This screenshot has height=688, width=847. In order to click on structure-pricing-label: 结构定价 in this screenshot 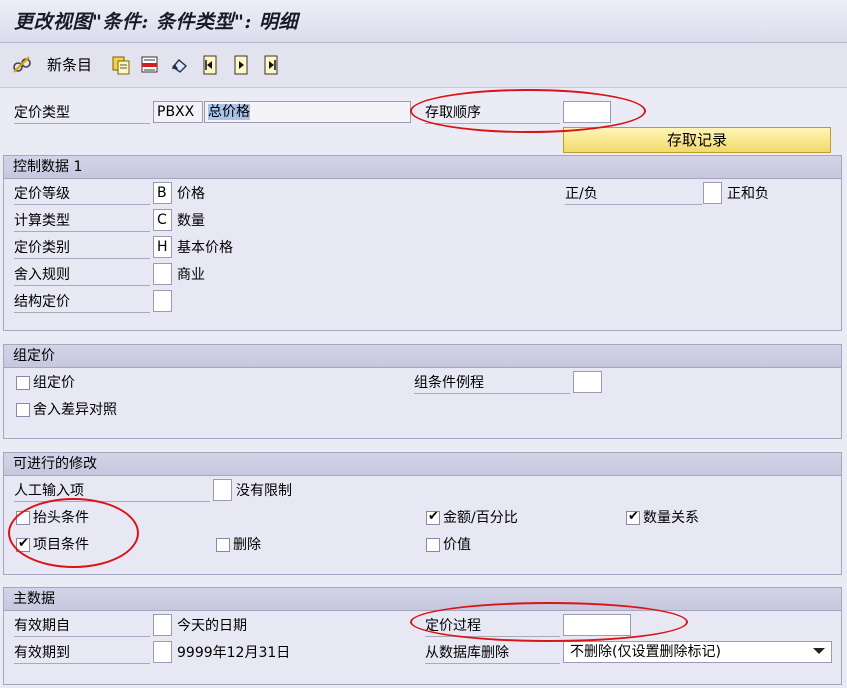, I will do `click(82, 302)`.